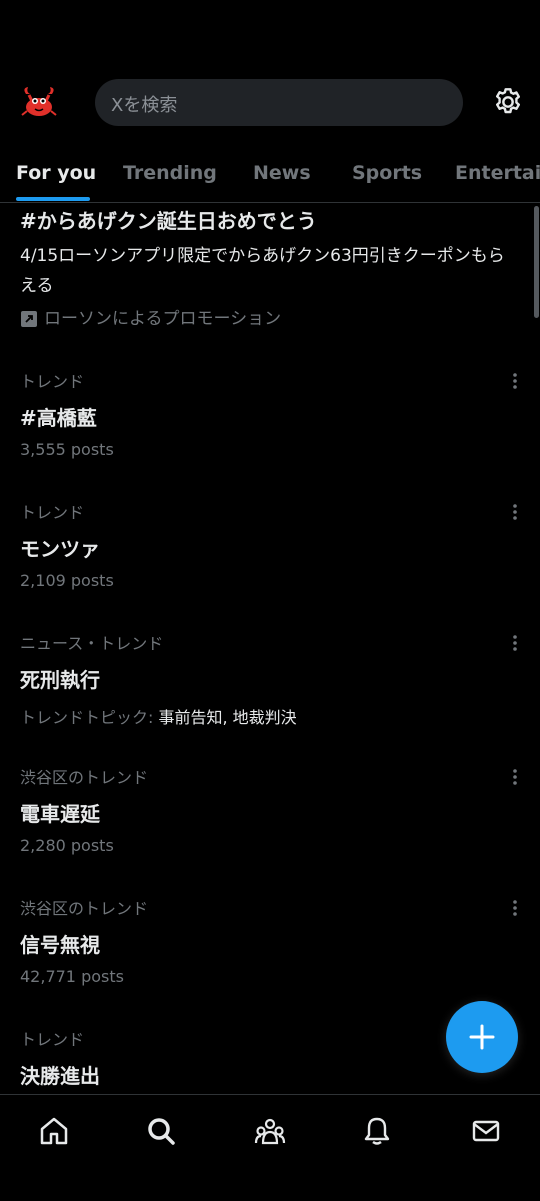  I want to click on promoted-by: ローソンによるプロモーション, so click(270, 319).